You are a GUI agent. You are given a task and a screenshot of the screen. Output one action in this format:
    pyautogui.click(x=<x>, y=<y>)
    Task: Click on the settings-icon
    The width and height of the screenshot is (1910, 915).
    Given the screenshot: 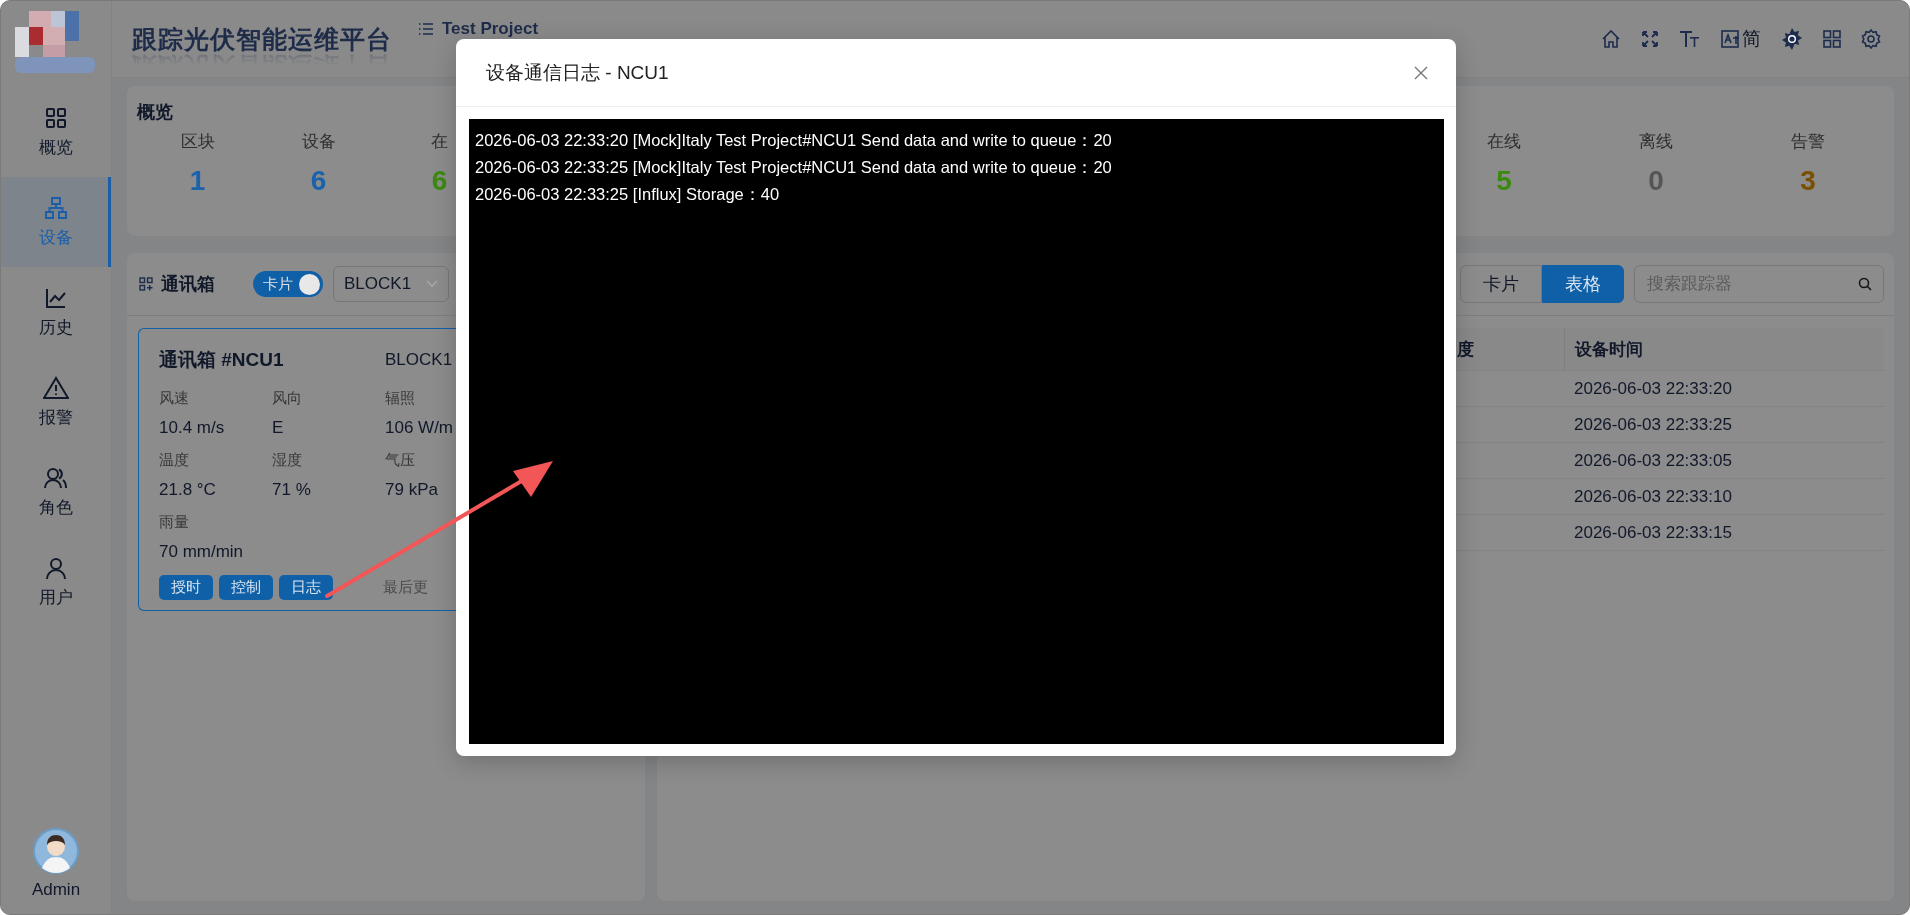 What is the action you would take?
    pyautogui.click(x=1871, y=39)
    